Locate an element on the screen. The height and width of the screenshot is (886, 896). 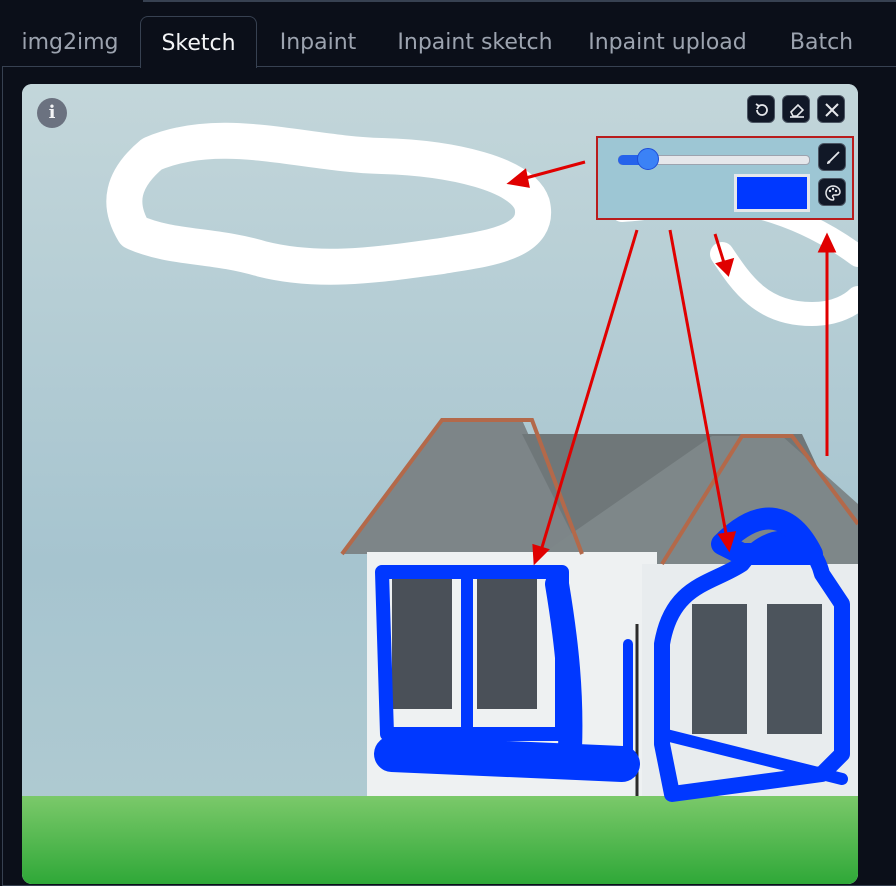
tab-inpaint-sketch: Inpaint sketch is located at coordinates (475, 41).